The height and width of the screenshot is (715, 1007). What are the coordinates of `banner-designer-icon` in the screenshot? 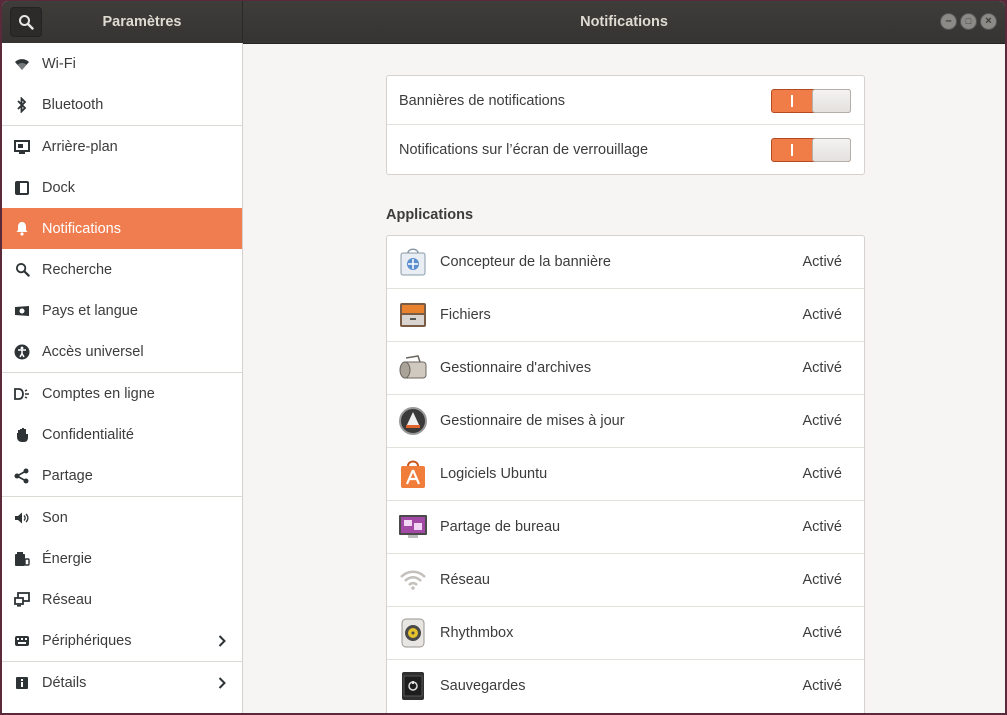 It's located at (413, 262).